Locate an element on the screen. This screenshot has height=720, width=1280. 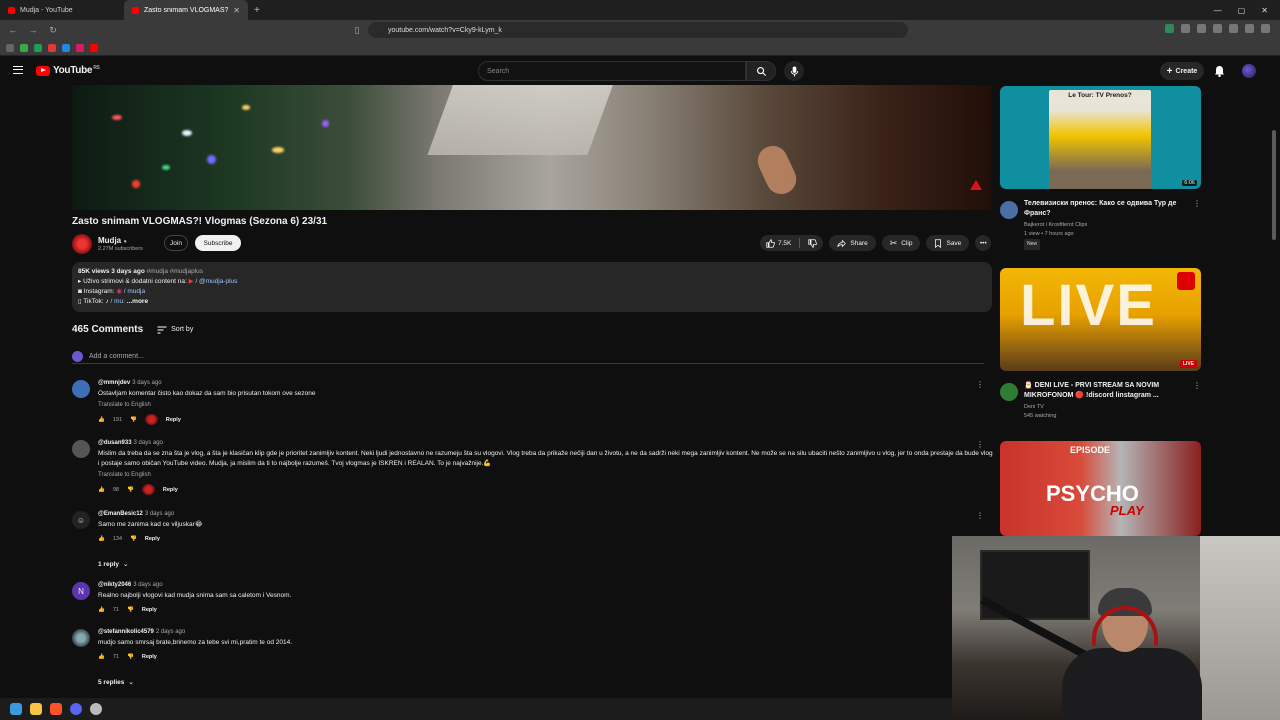
page-scrollbar is located at coordinates (1274, 185).